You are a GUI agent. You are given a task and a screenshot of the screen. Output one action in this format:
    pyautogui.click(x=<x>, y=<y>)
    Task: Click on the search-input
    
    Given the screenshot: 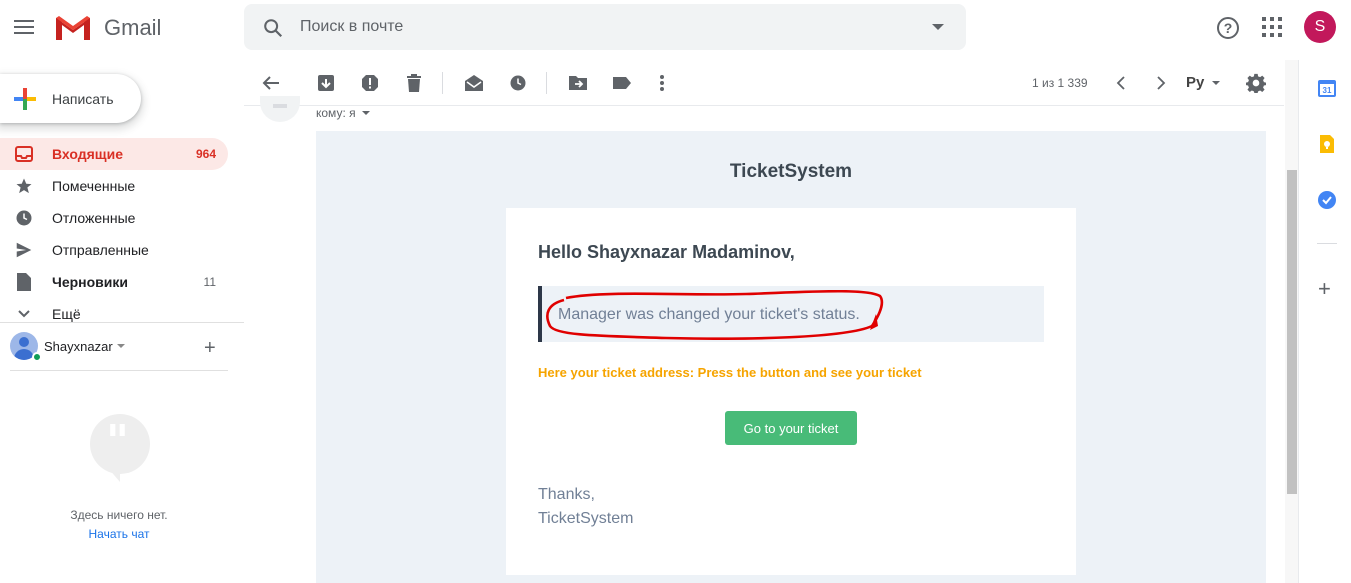 What is the action you would take?
    pyautogui.click(x=600, y=27)
    